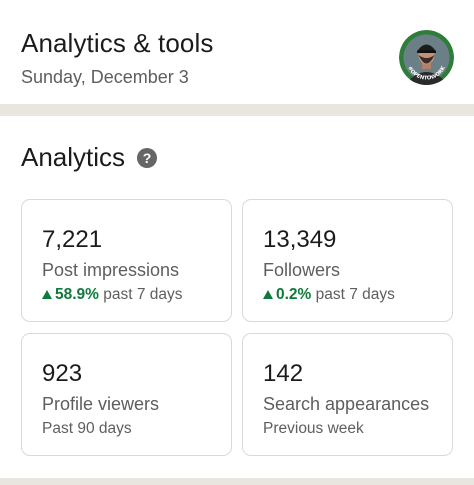  Describe the element at coordinates (283, 373) in the screenshot. I see `card-value: 142` at that location.